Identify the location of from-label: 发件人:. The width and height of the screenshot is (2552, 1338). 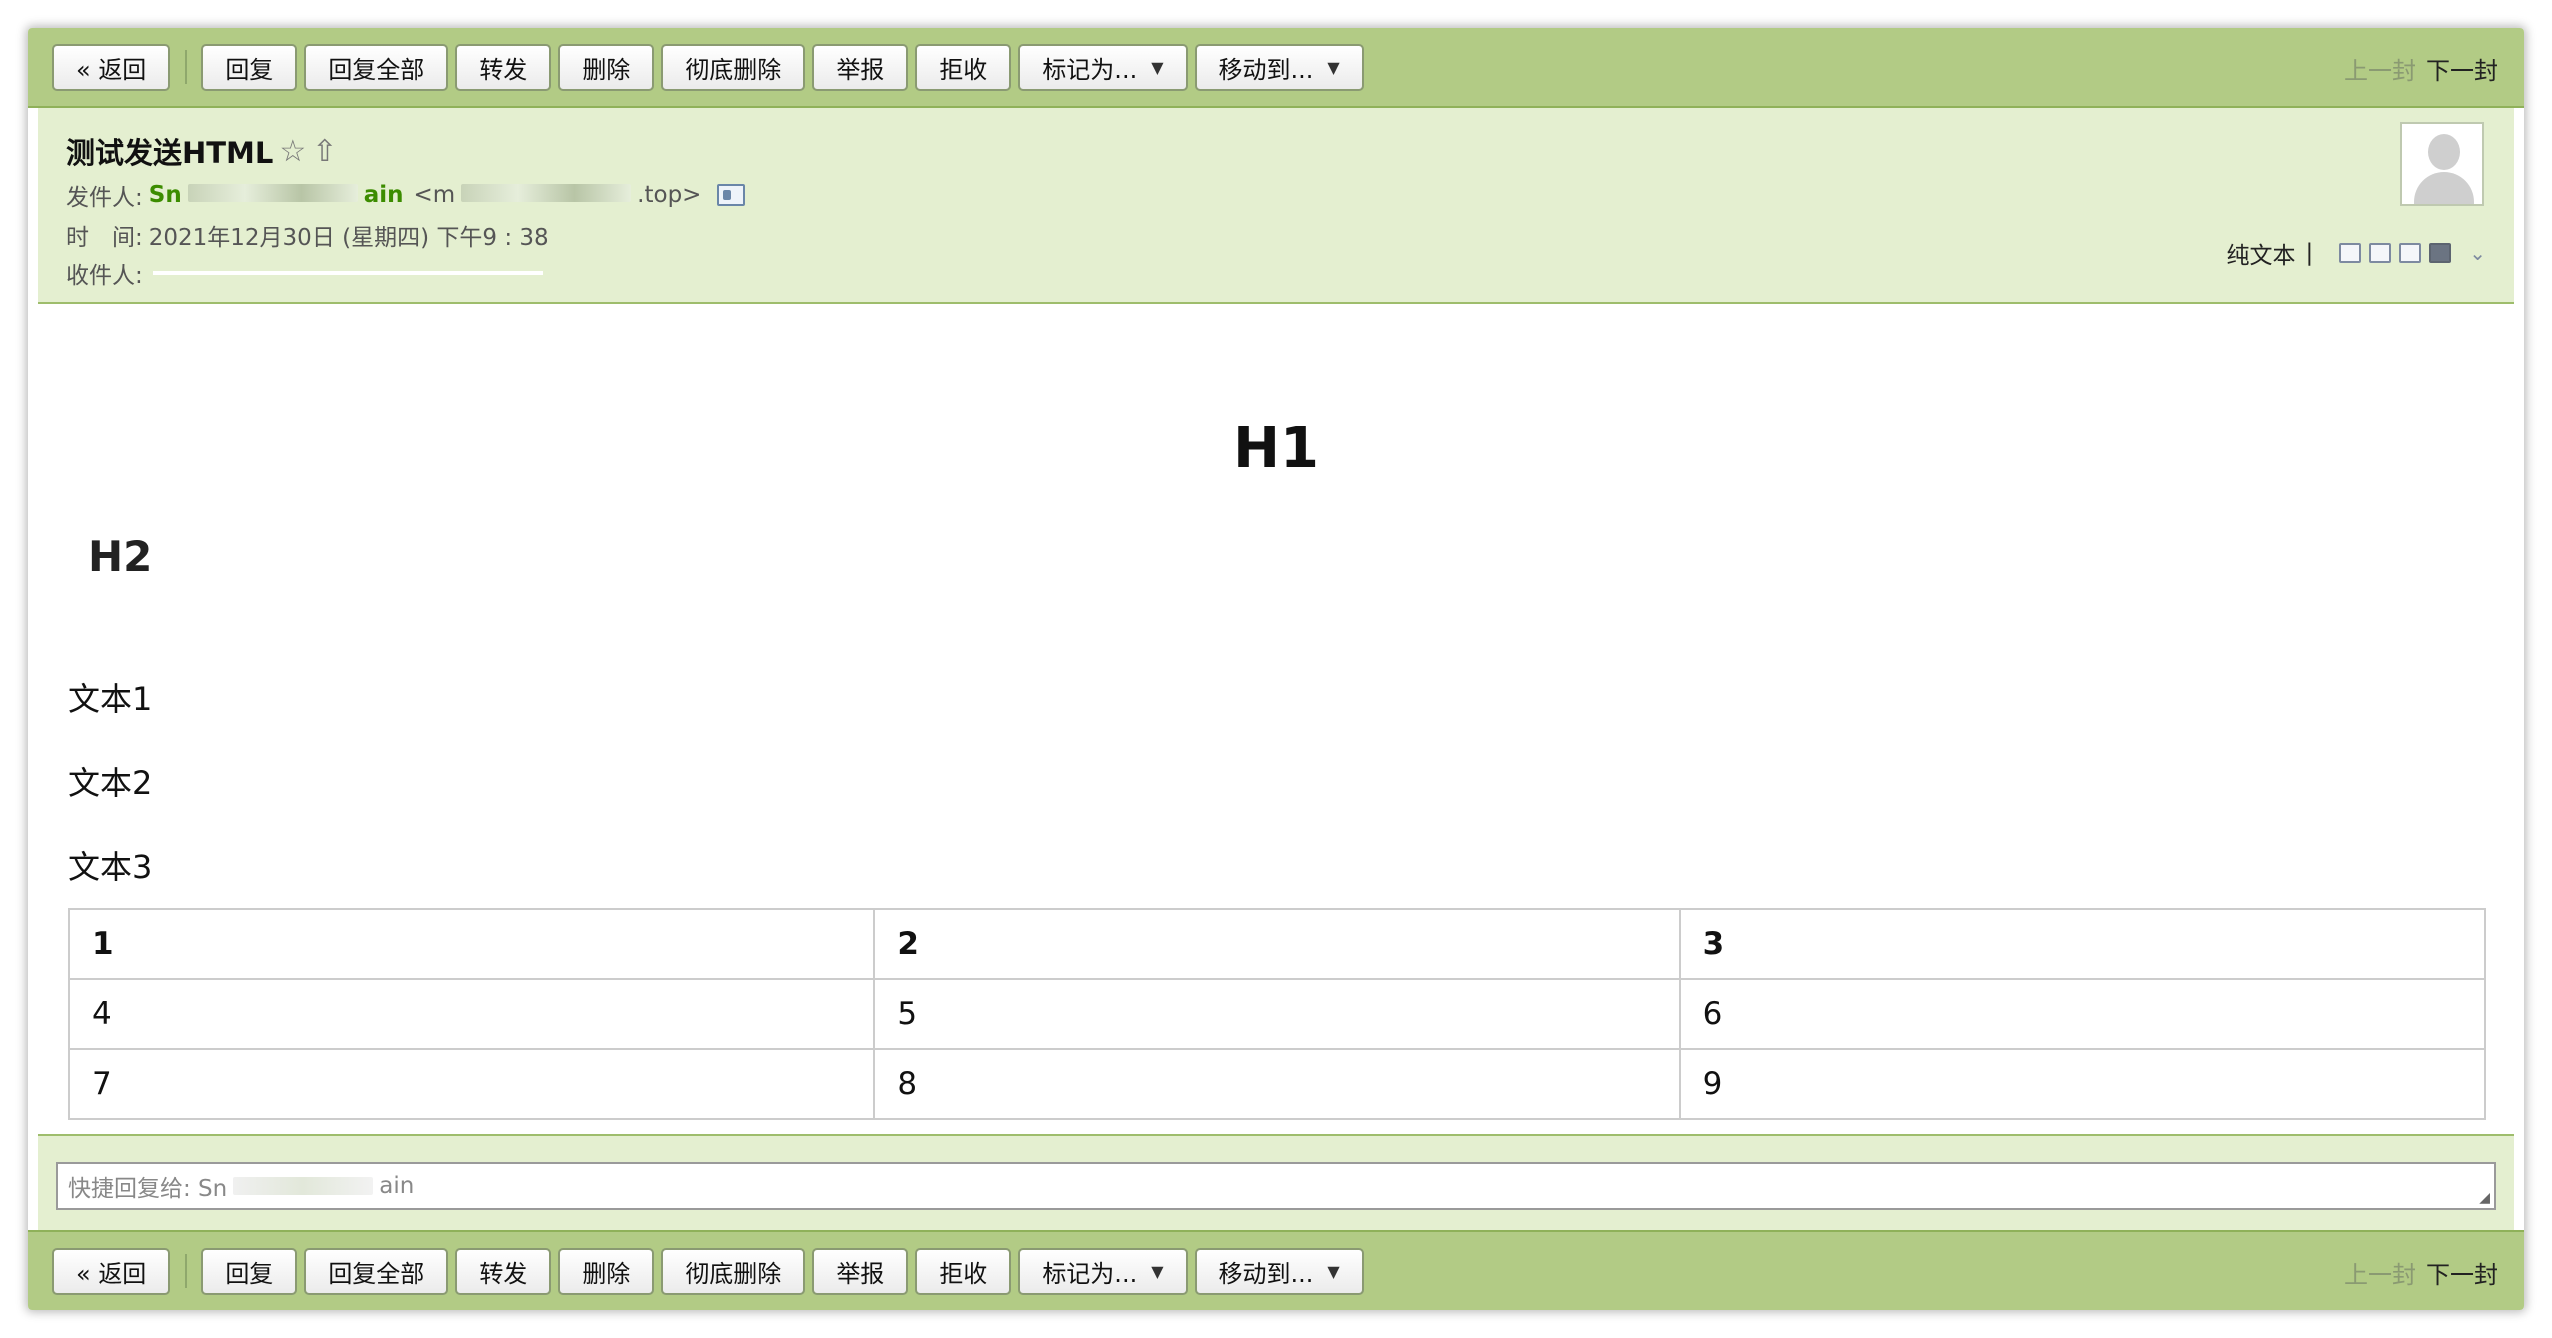
(104, 198).